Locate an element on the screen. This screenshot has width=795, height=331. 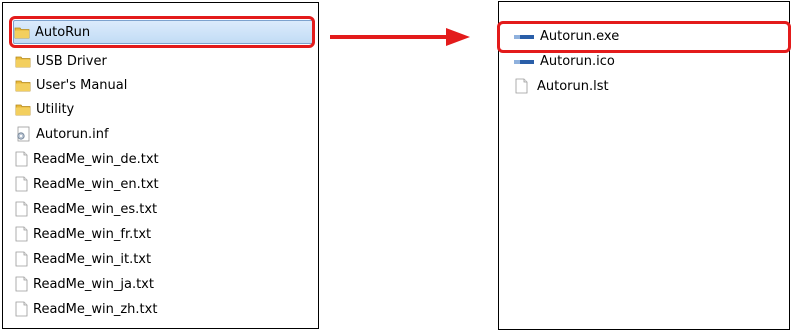
list-item-readme-es: ReadMe_win_es.txt is located at coordinates (86, 209).